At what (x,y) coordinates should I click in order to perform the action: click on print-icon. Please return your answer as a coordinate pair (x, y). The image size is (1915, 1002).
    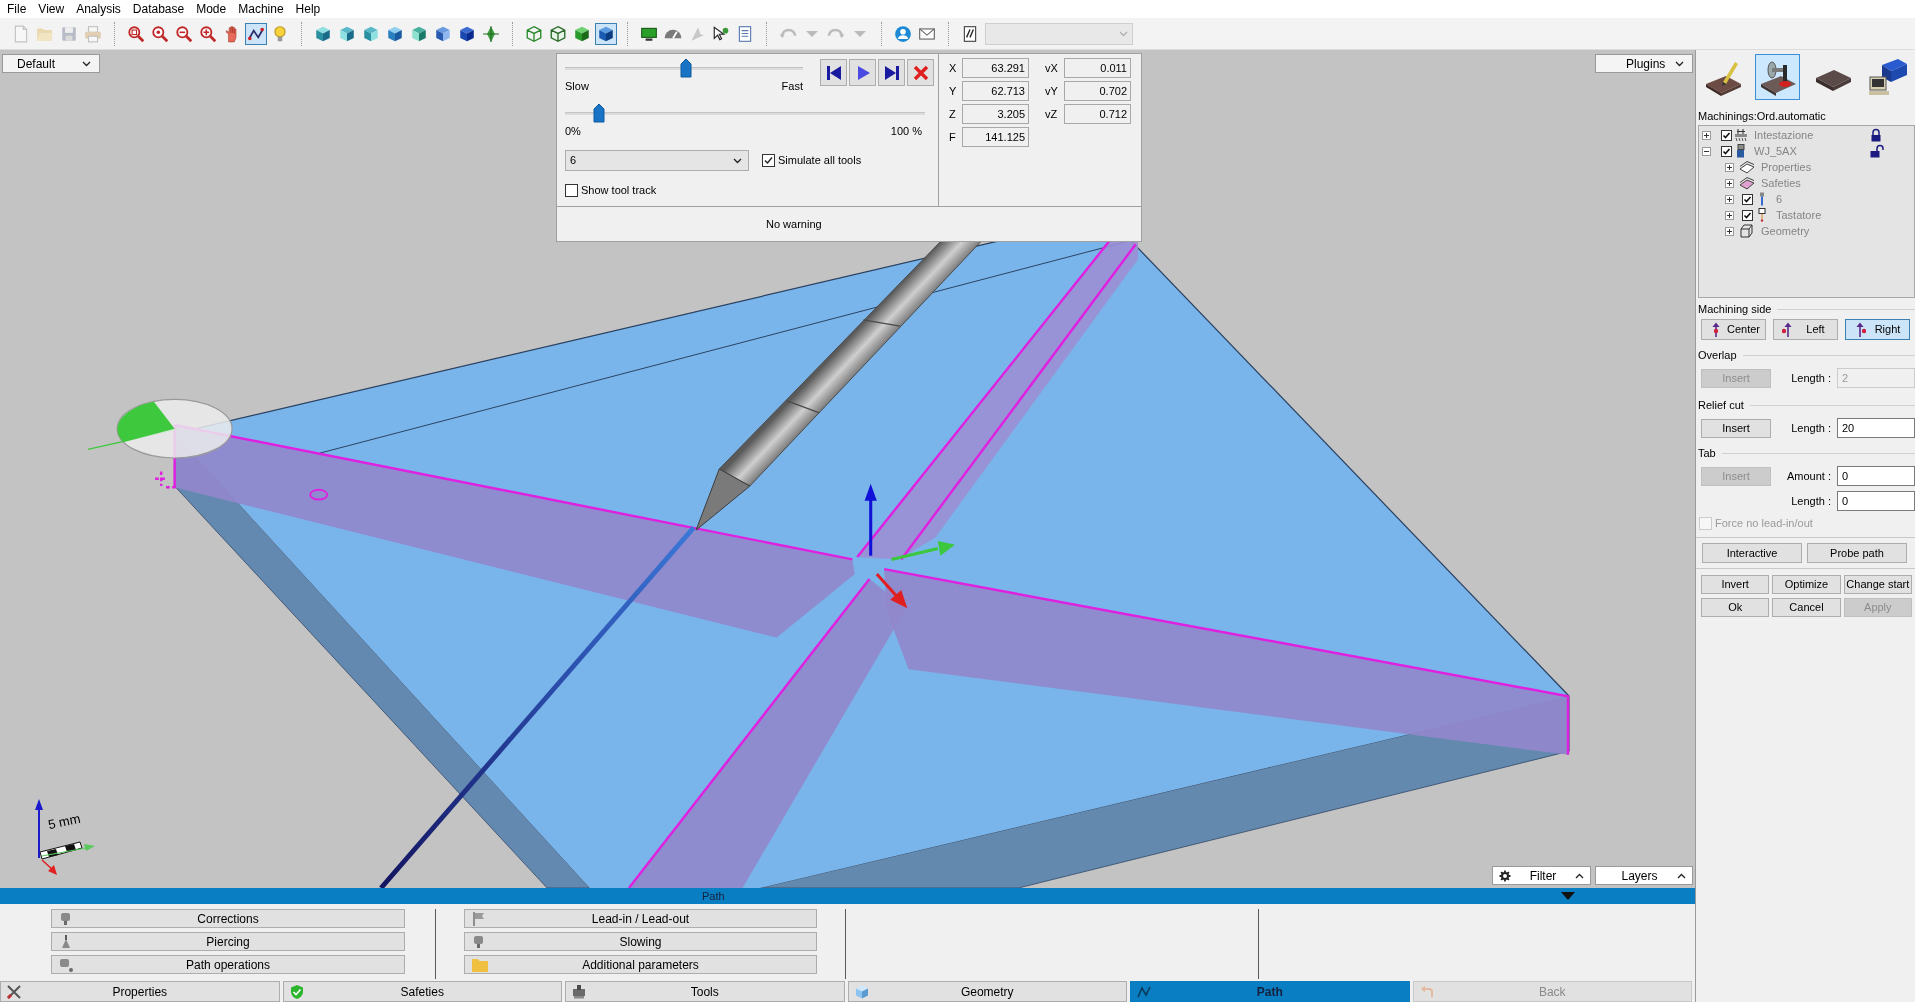
    Looking at the image, I should click on (93, 33).